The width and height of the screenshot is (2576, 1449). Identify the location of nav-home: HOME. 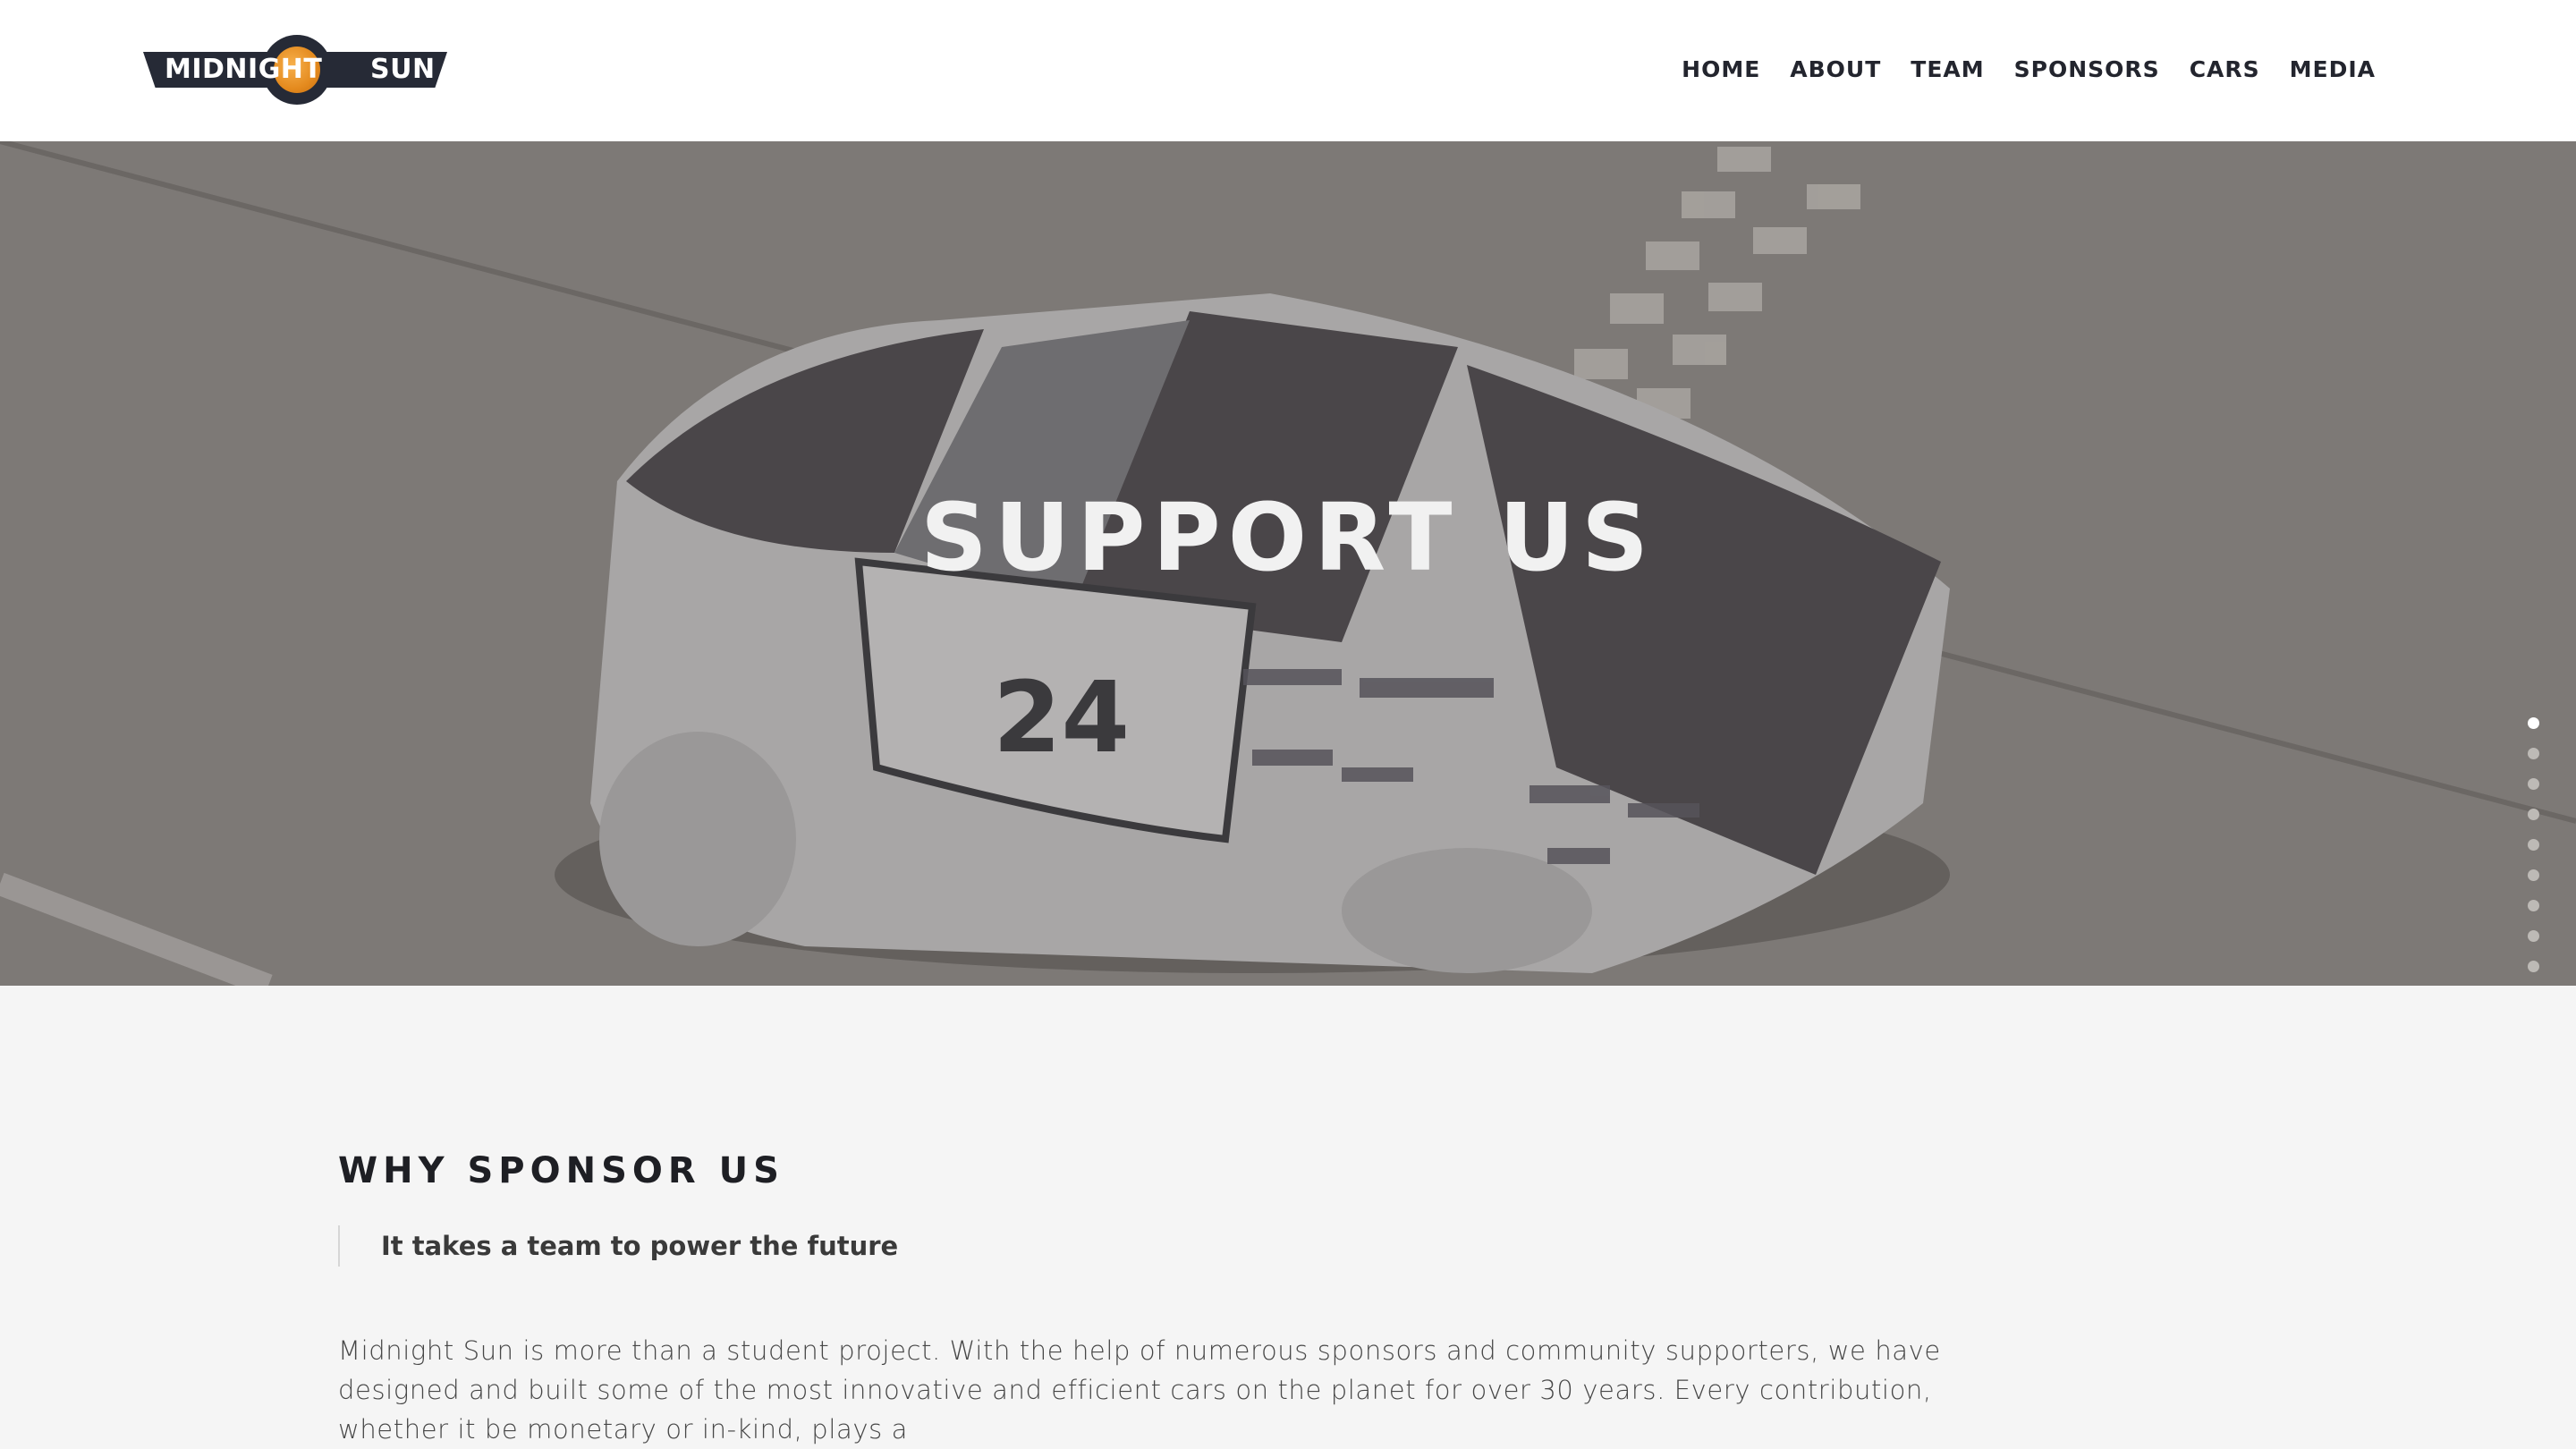
(1721, 69).